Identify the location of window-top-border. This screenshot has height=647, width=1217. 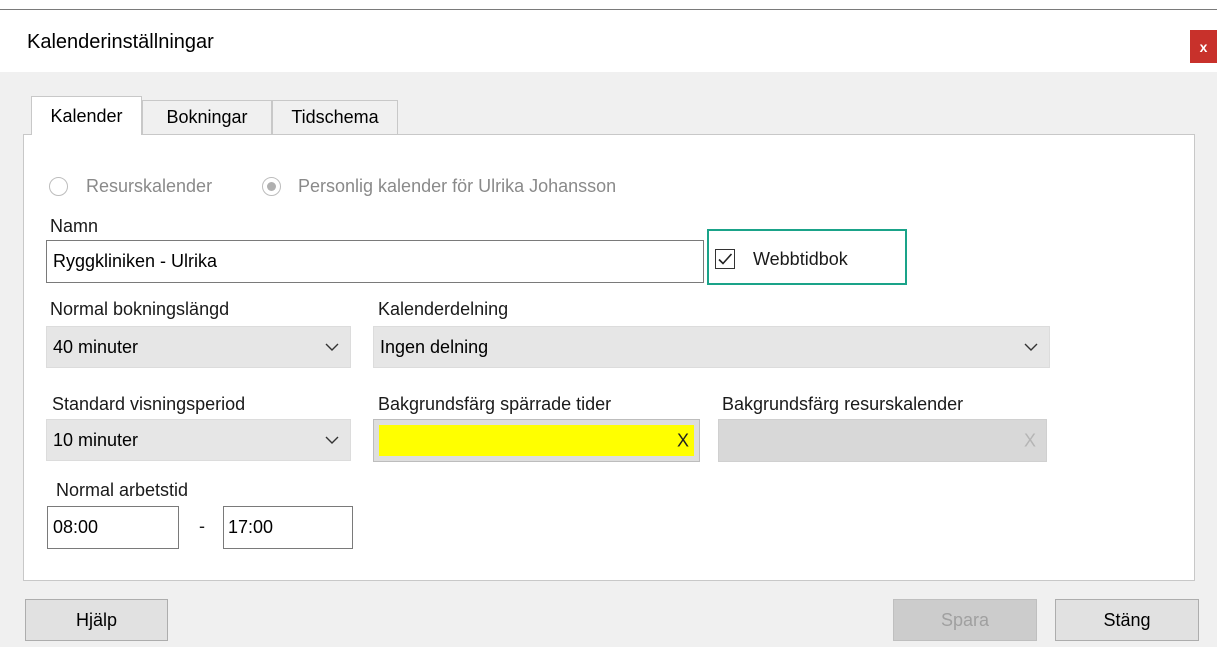
(608, 9).